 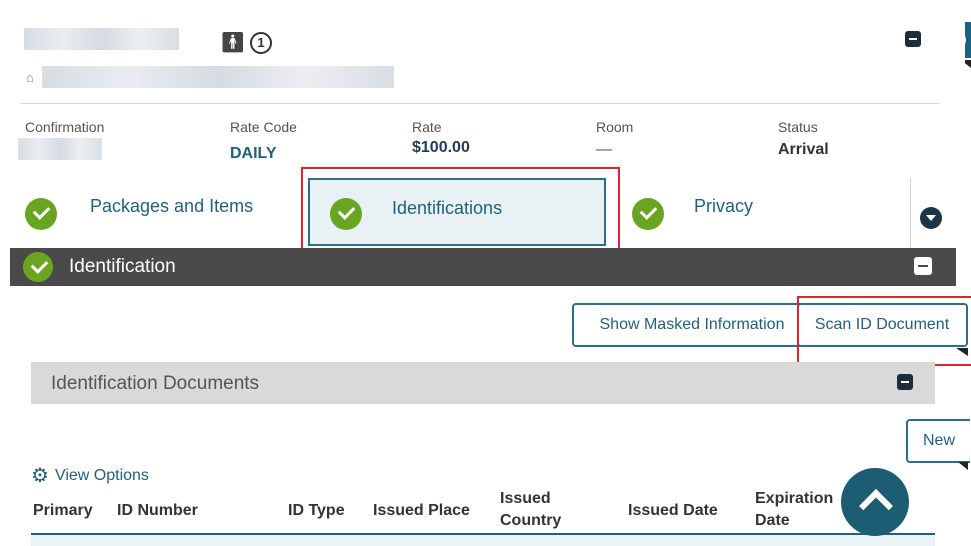 I want to click on card-divider, so click(x=480, y=103).